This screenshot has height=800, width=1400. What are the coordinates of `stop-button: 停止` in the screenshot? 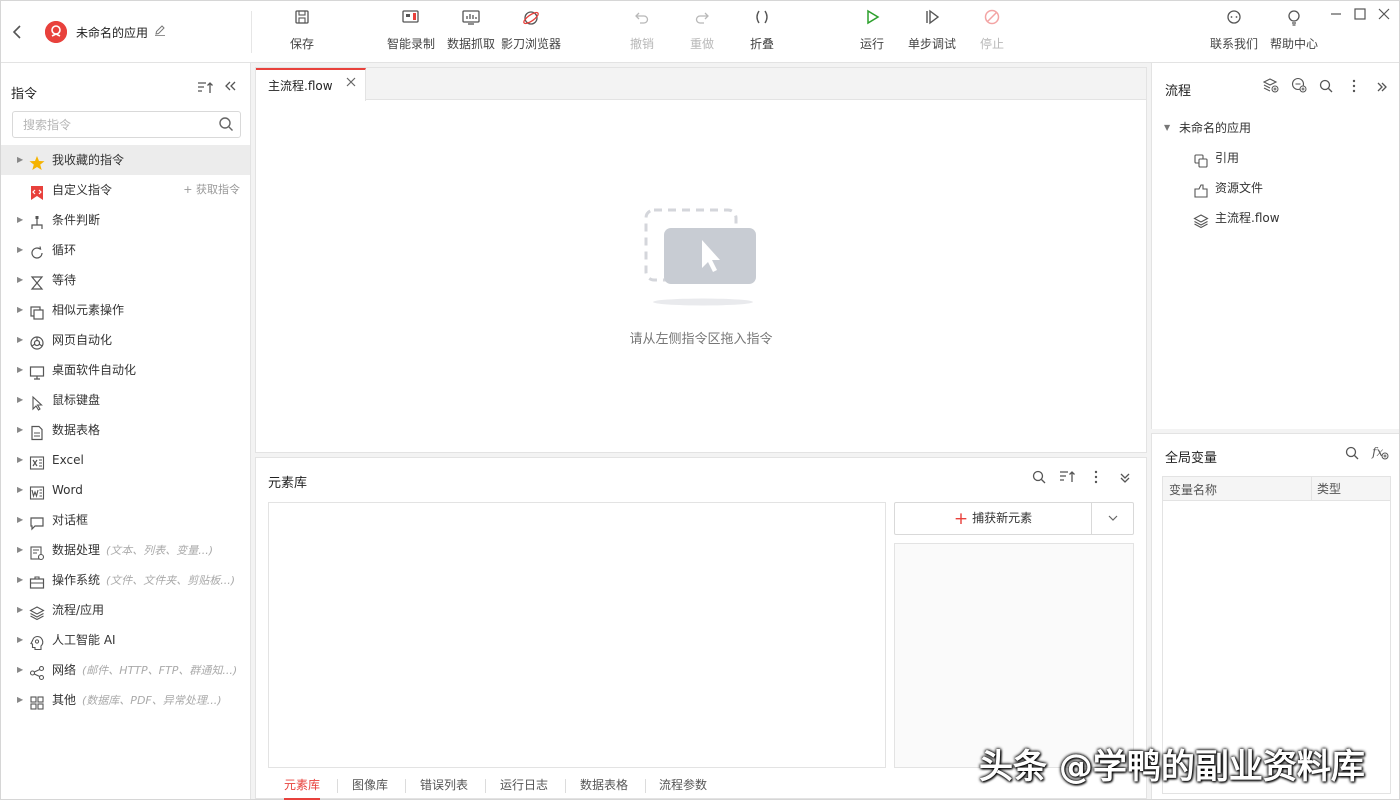 It's located at (992, 32).